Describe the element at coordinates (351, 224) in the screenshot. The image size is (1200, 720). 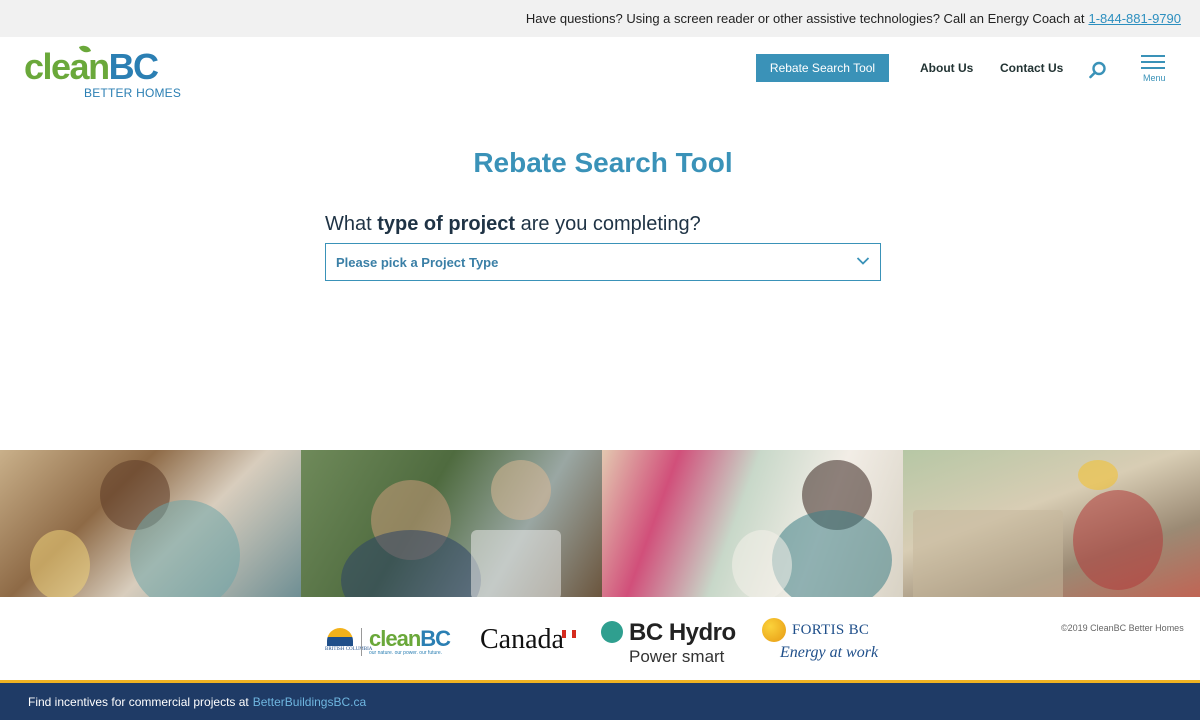
I see `question-prefix: What` at that location.